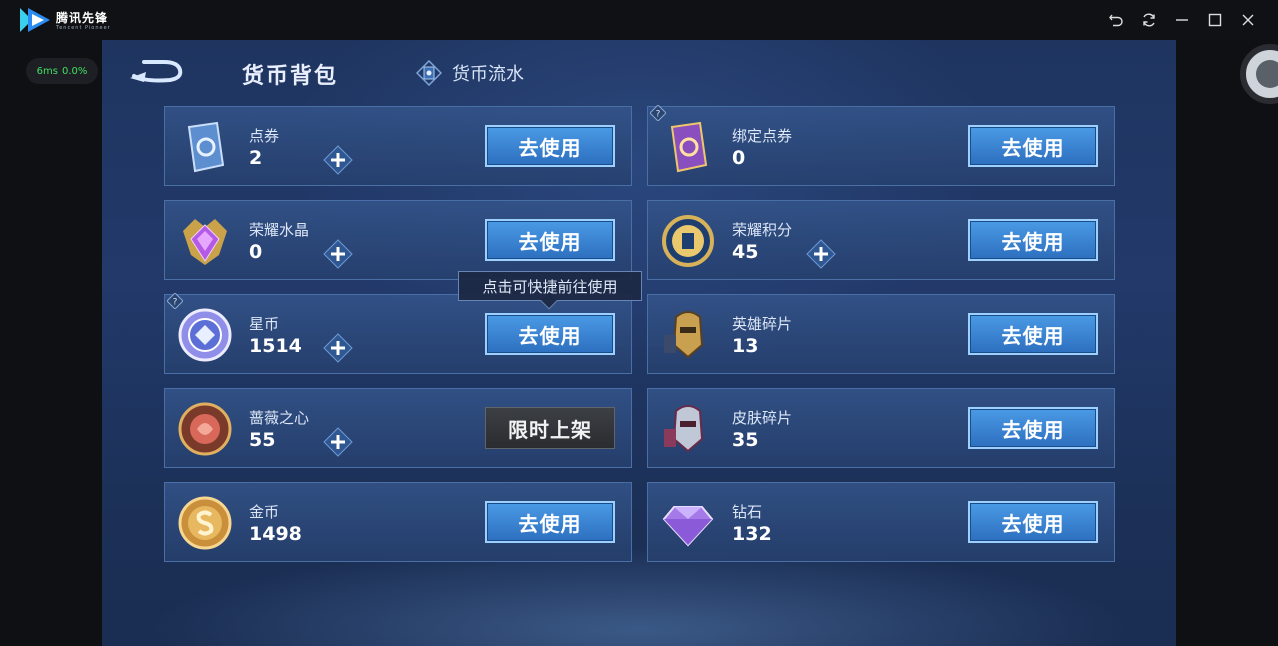 This screenshot has width=1278, height=646. I want to click on right-margin, so click(1227, 343).